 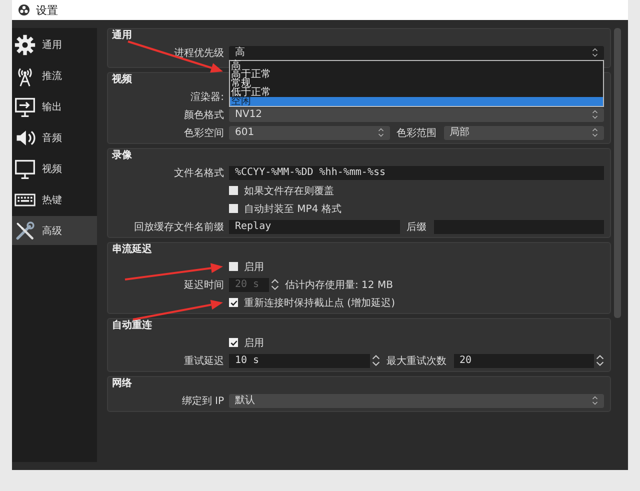 What do you see at coordinates (132, 250) in the screenshot?
I see `group-title: 串流延迟` at bounding box center [132, 250].